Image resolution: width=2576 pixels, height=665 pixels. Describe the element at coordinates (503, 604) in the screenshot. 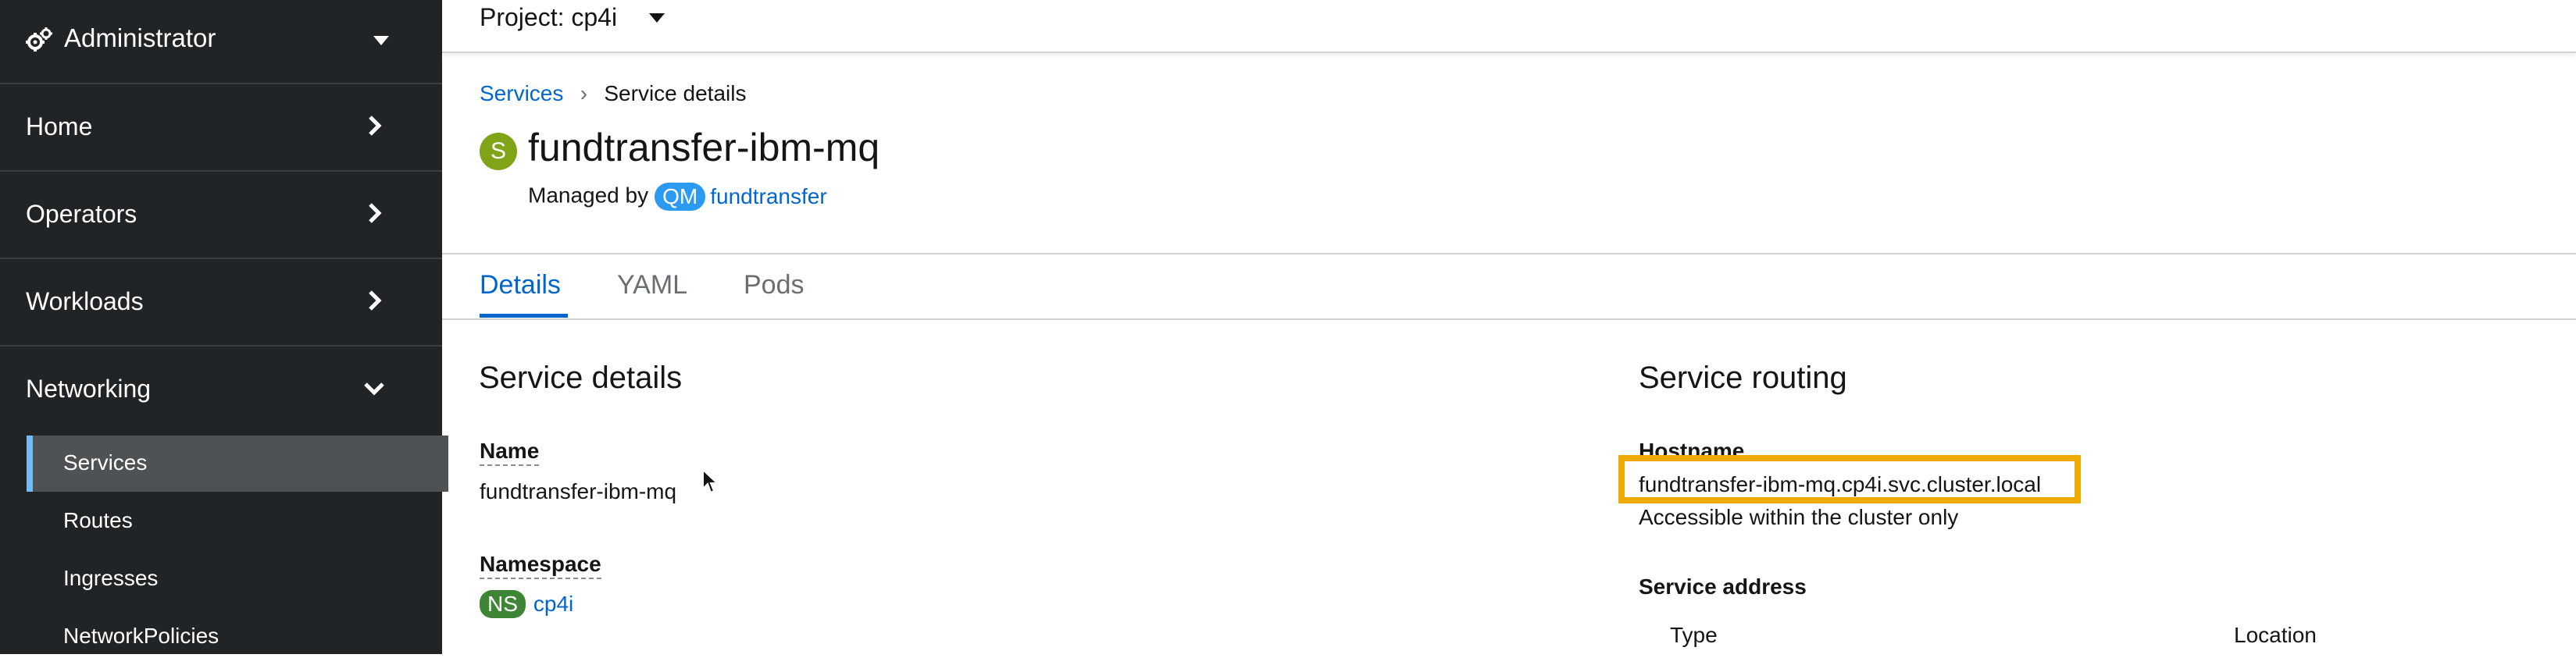

I see `namespace-badge: NS` at that location.